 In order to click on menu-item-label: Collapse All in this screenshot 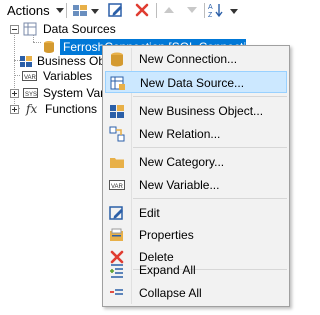, I will do `click(170, 293)`.